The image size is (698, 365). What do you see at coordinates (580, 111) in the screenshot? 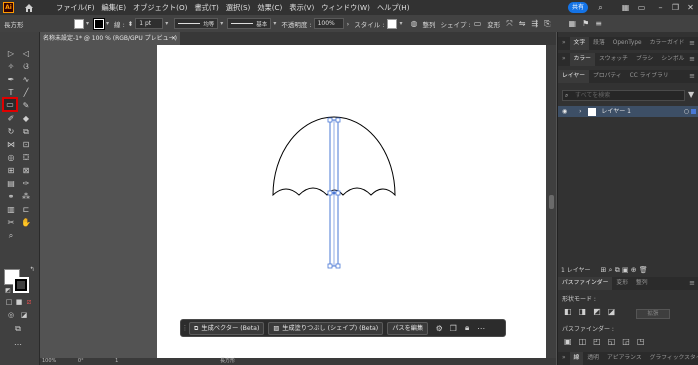
I see `expand-chevron-icon: ›` at bounding box center [580, 111].